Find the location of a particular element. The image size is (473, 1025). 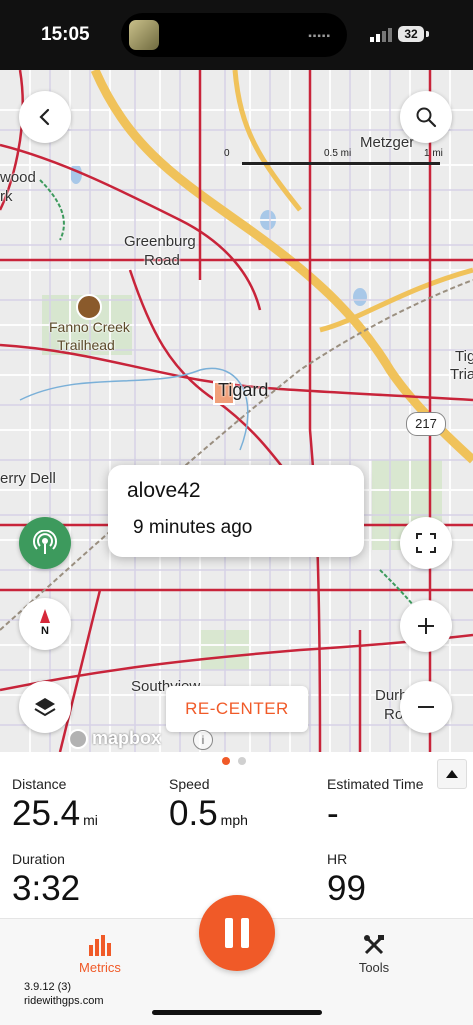

map-label-wood: wood is located at coordinates (18, 177).